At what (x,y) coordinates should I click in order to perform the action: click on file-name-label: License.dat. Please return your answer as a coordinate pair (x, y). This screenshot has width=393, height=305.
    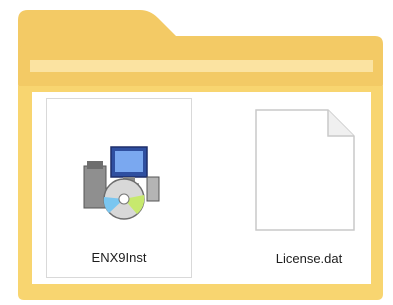
    Looking at the image, I should click on (309, 258).